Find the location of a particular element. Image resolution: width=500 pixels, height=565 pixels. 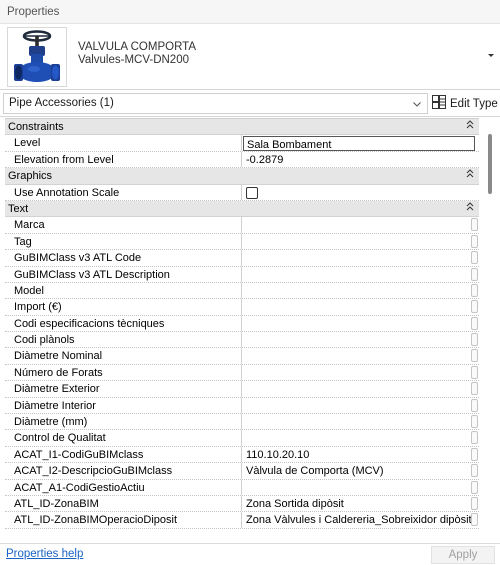

property-row: Codi especificacions tècniques is located at coordinates (242, 324).